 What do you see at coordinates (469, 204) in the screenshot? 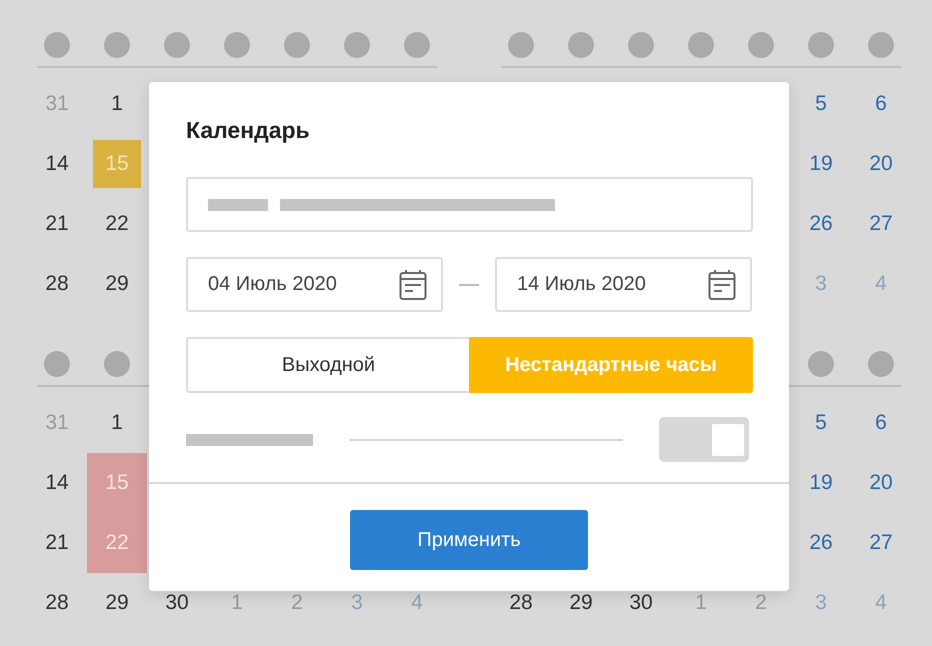
I see `text-field` at bounding box center [469, 204].